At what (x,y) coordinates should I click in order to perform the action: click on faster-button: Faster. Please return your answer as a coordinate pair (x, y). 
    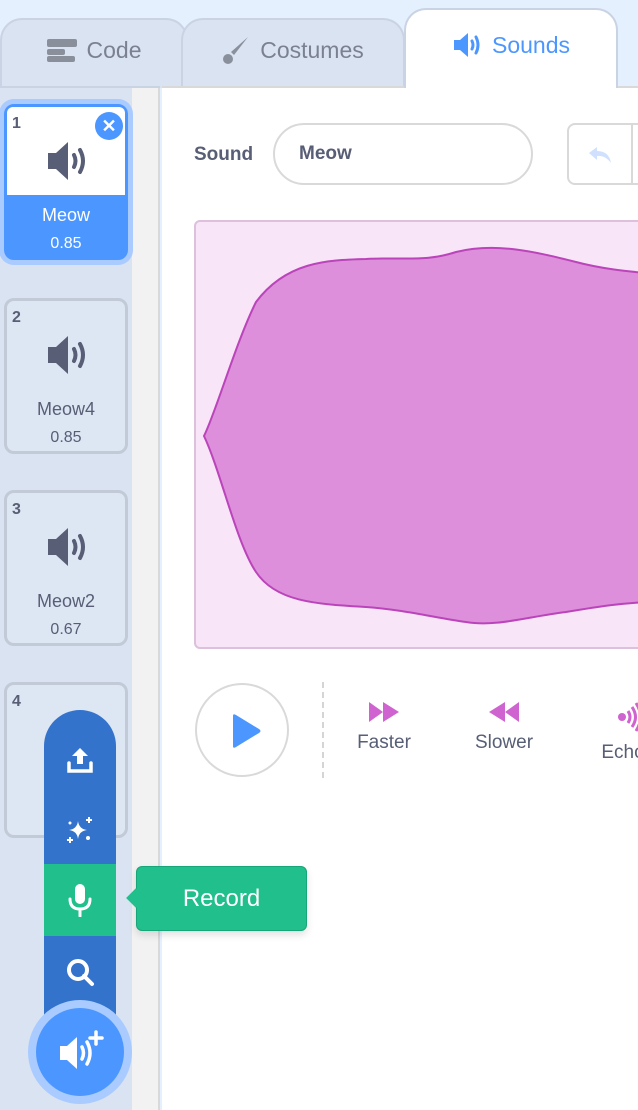
    Looking at the image, I should click on (384, 727).